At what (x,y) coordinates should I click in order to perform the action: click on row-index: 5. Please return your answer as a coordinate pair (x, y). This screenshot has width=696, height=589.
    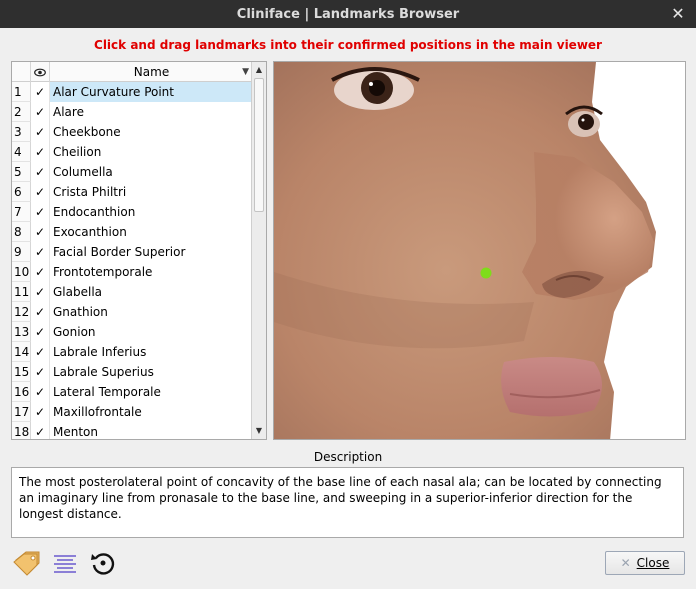
    Looking at the image, I should click on (21, 172).